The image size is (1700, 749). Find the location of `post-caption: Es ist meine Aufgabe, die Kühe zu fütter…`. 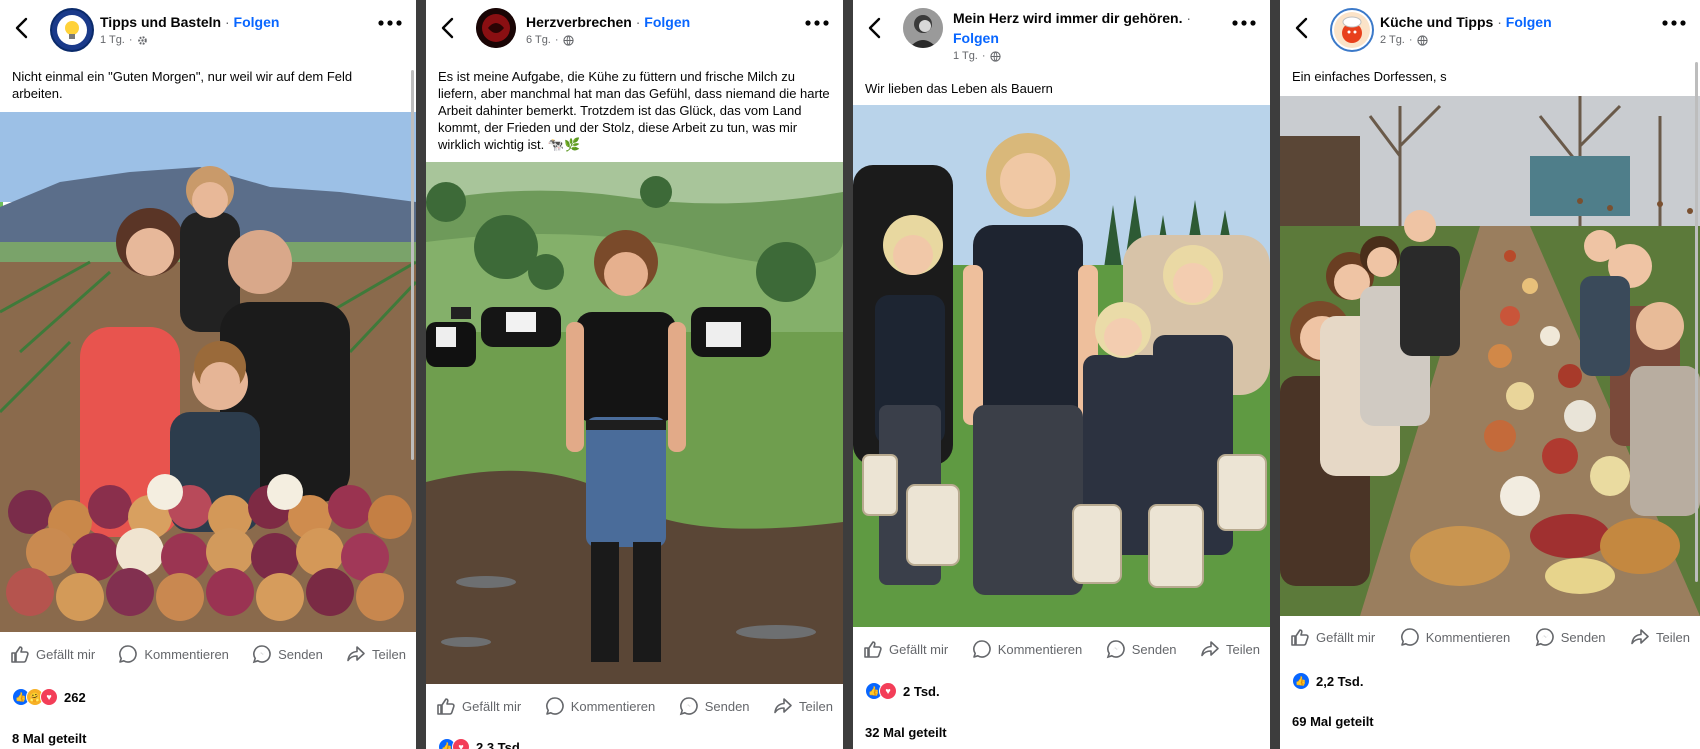

post-caption: Es ist meine Aufgabe, die Kühe zu fütter… is located at coordinates (634, 110).